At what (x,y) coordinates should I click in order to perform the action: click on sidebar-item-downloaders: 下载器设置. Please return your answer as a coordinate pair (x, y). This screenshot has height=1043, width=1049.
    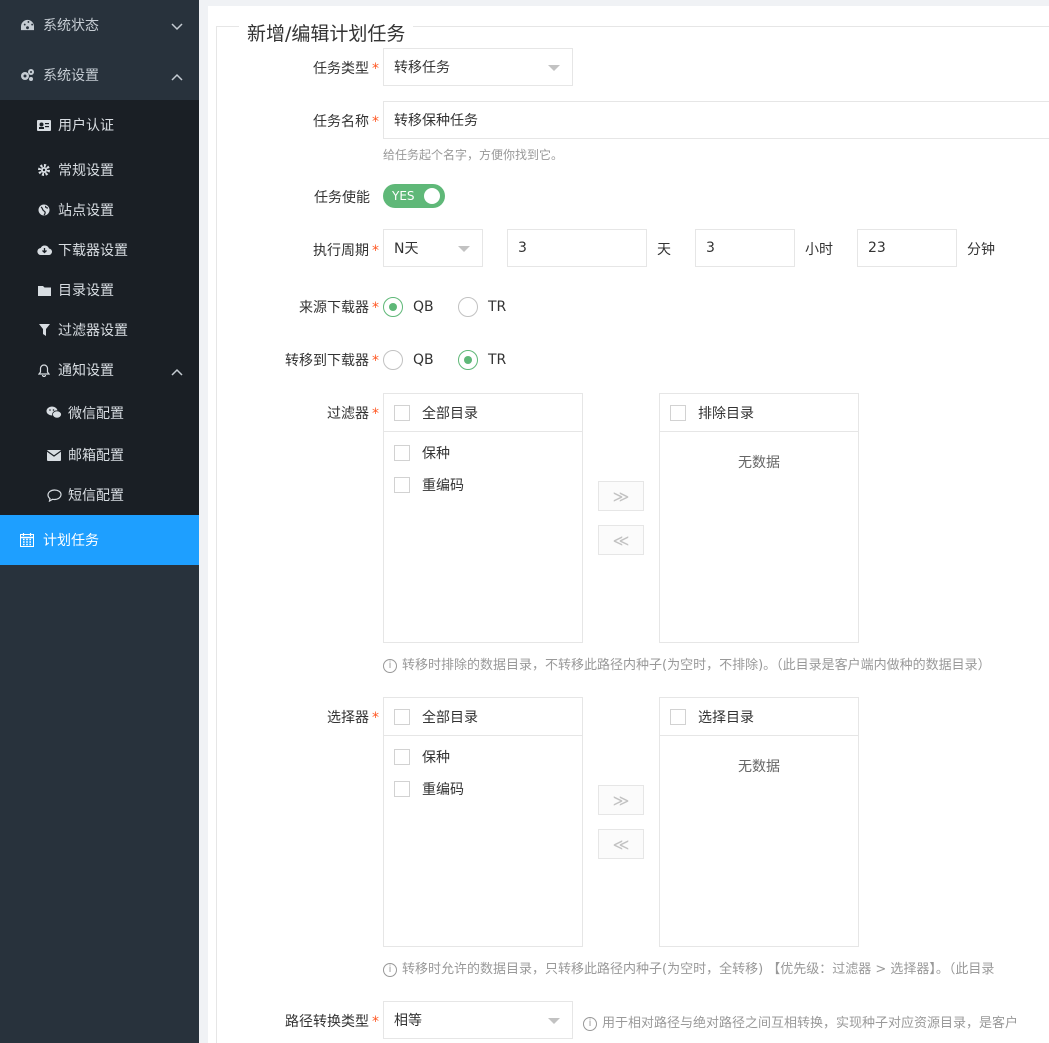
    Looking at the image, I should click on (99, 250).